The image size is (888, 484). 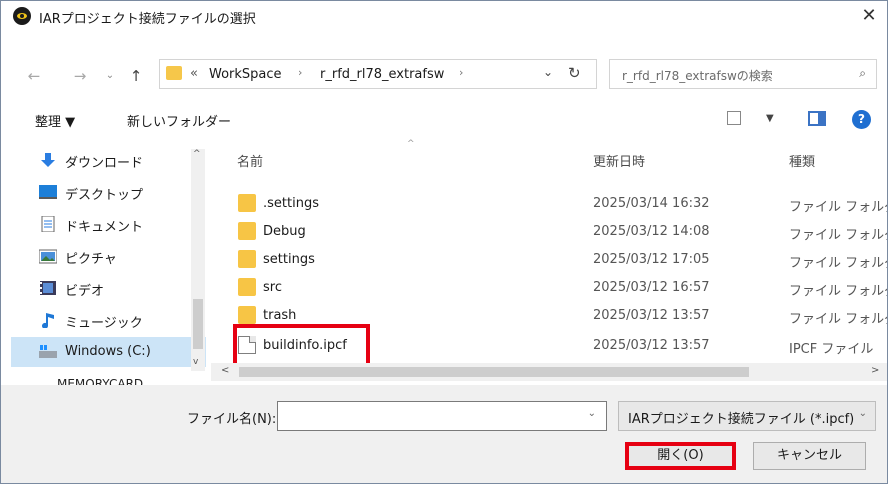 What do you see at coordinates (272, 287) in the screenshot?
I see `file-name: src` at bounding box center [272, 287].